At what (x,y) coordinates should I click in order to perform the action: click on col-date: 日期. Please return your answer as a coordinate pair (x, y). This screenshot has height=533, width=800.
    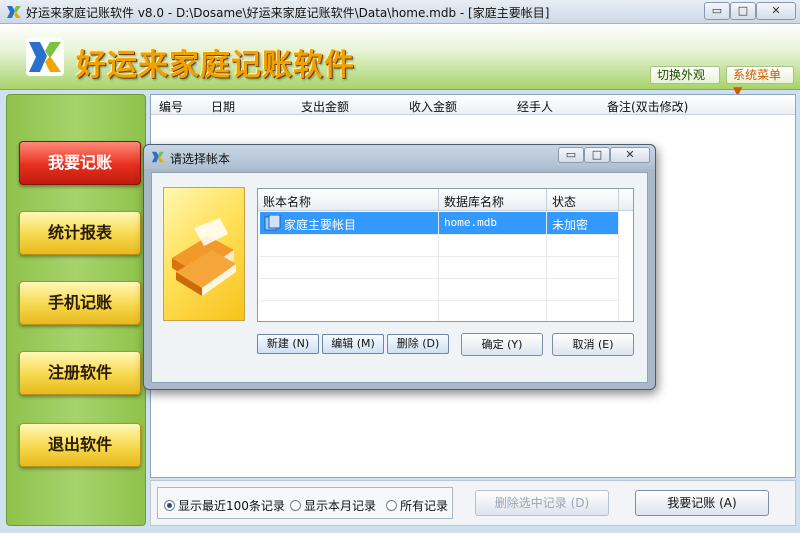
    Looking at the image, I should click on (223, 106).